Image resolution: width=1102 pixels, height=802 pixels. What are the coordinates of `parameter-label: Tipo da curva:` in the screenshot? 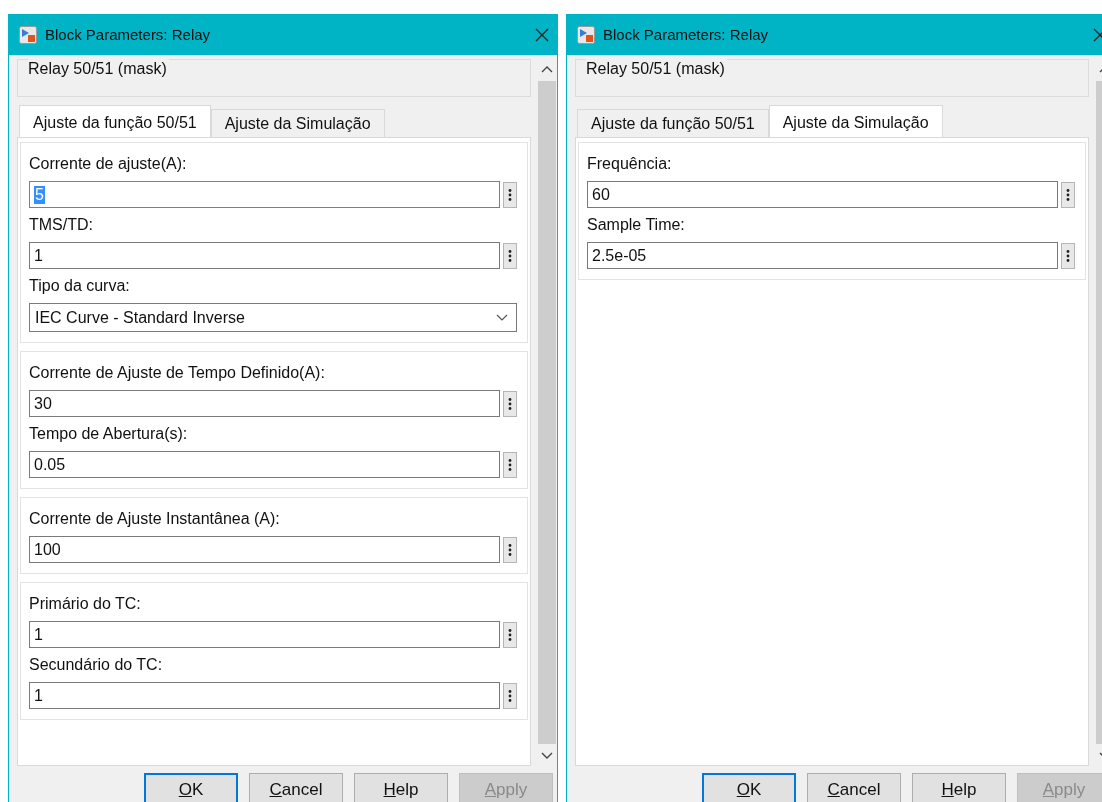 It's located at (80, 286).